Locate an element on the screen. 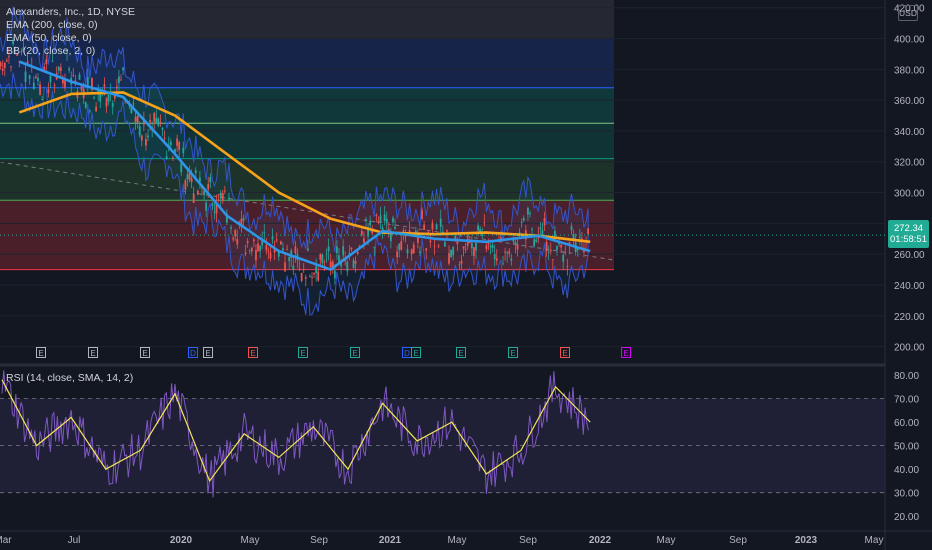  rsi-tick-label: 50.00 is located at coordinates (906, 447).